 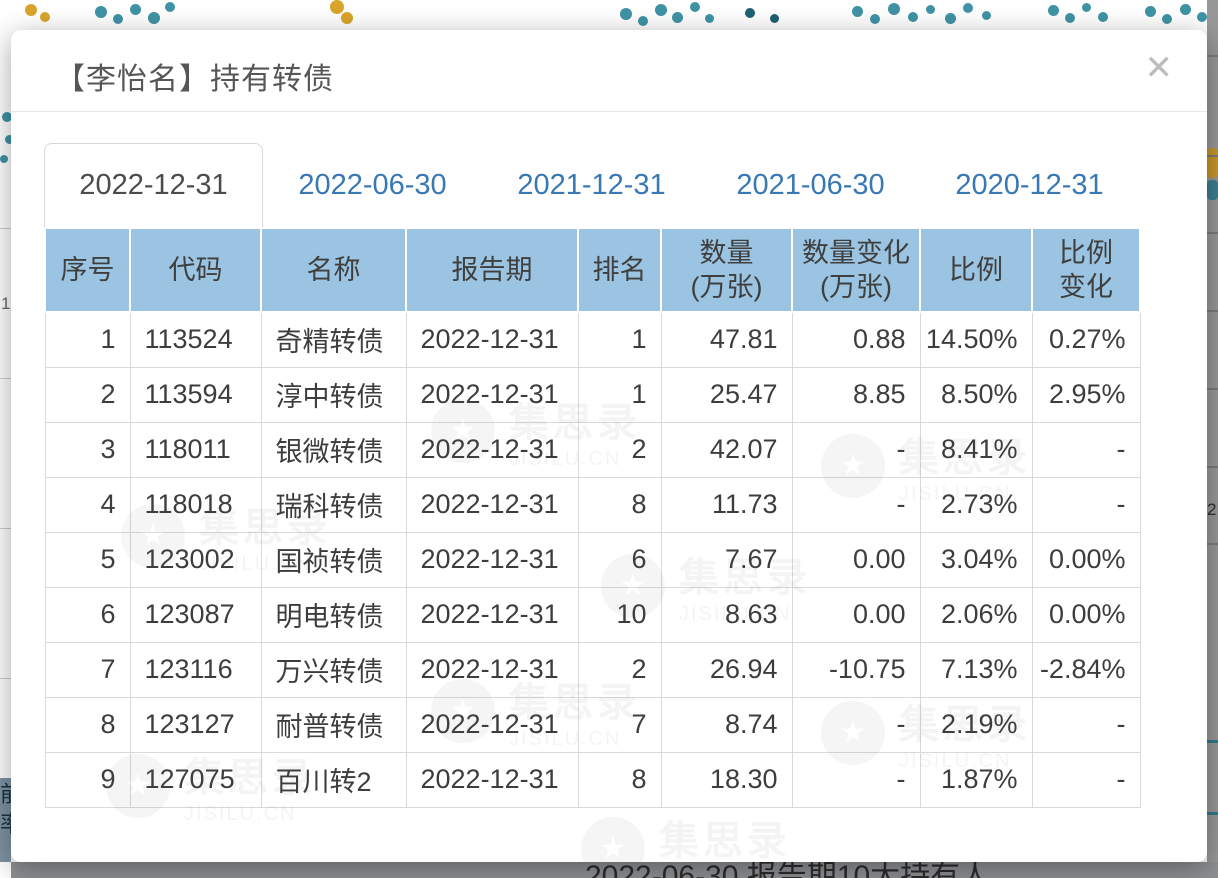 What do you see at coordinates (333, 449) in the screenshot?
I see `cell-name: 银微转债` at bounding box center [333, 449].